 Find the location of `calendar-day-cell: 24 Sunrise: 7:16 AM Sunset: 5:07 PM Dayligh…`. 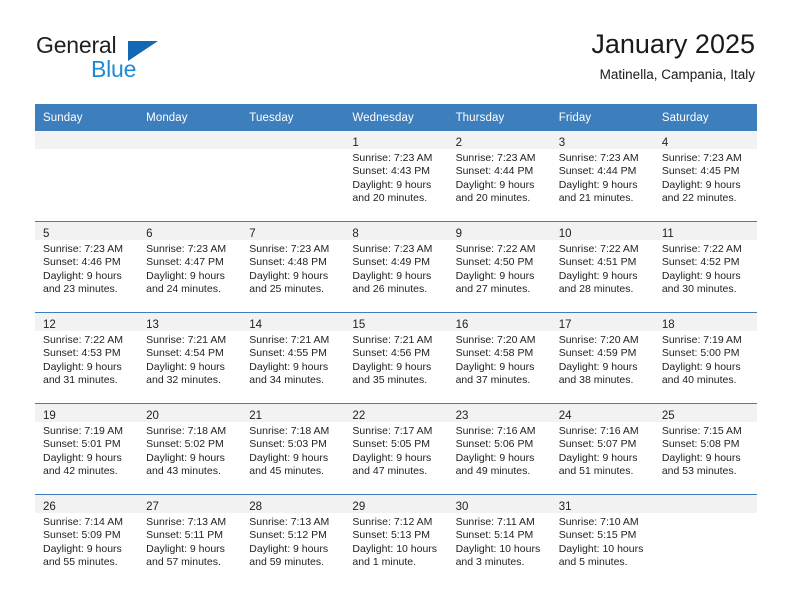

calendar-day-cell: 24 Sunrise: 7:16 AM Sunset: 5:07 PM Dayligh… is located at coordinates (602, 449).